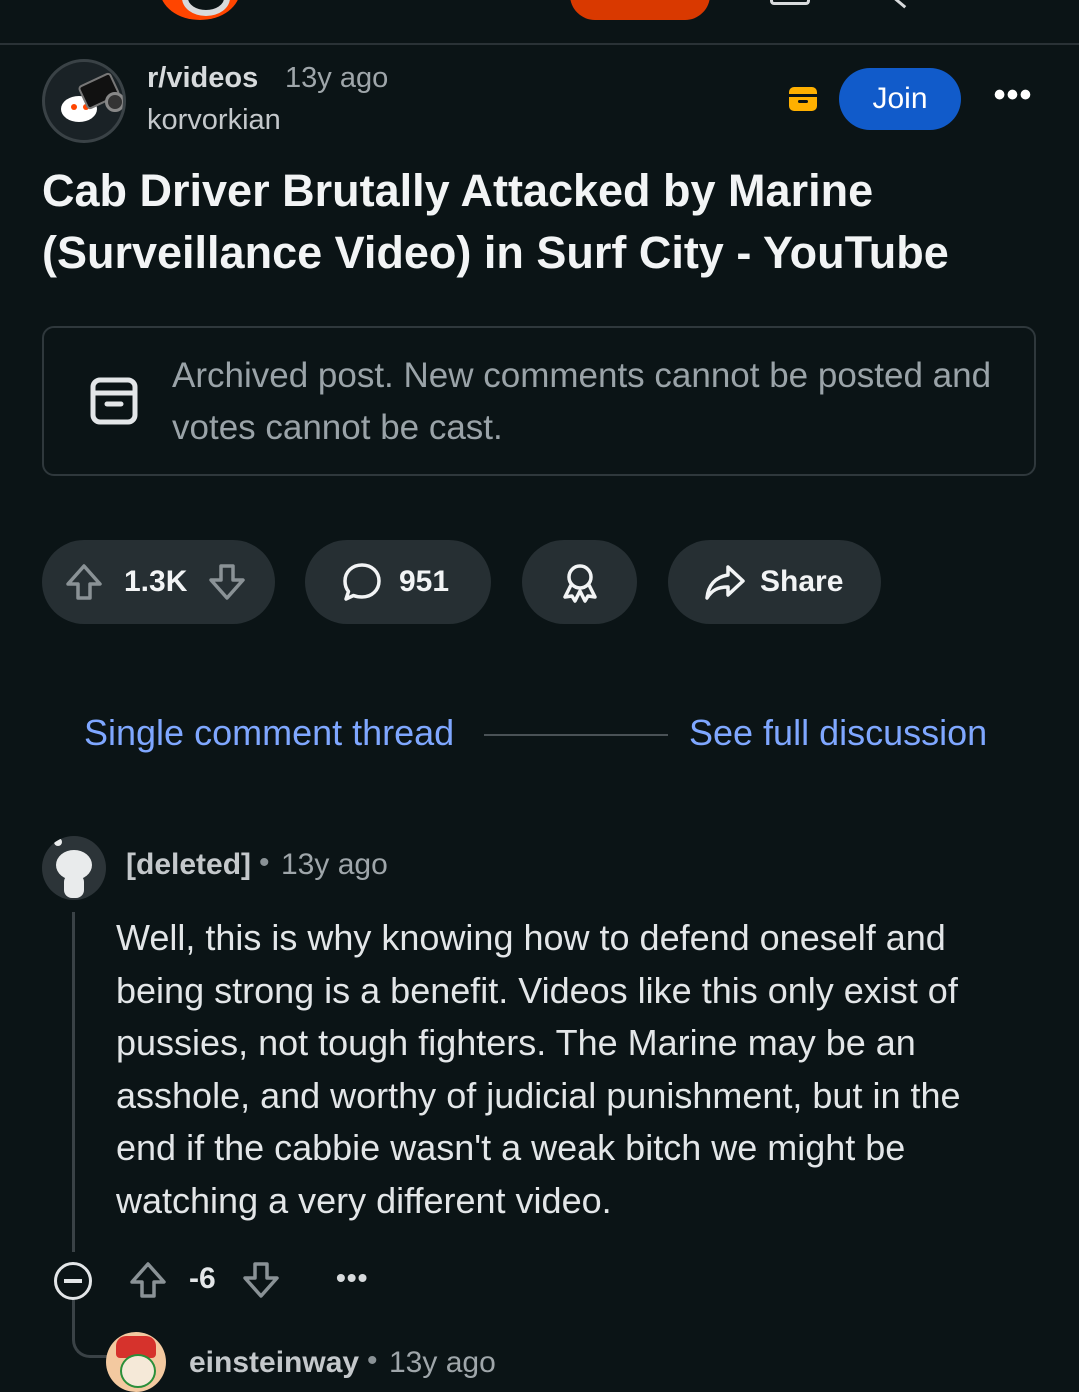 This screenshot has width=1079, height=1392. Describe the element at coordinates (73, 1281) in the screenshot. I see `collapse-thread-icon` at that location.